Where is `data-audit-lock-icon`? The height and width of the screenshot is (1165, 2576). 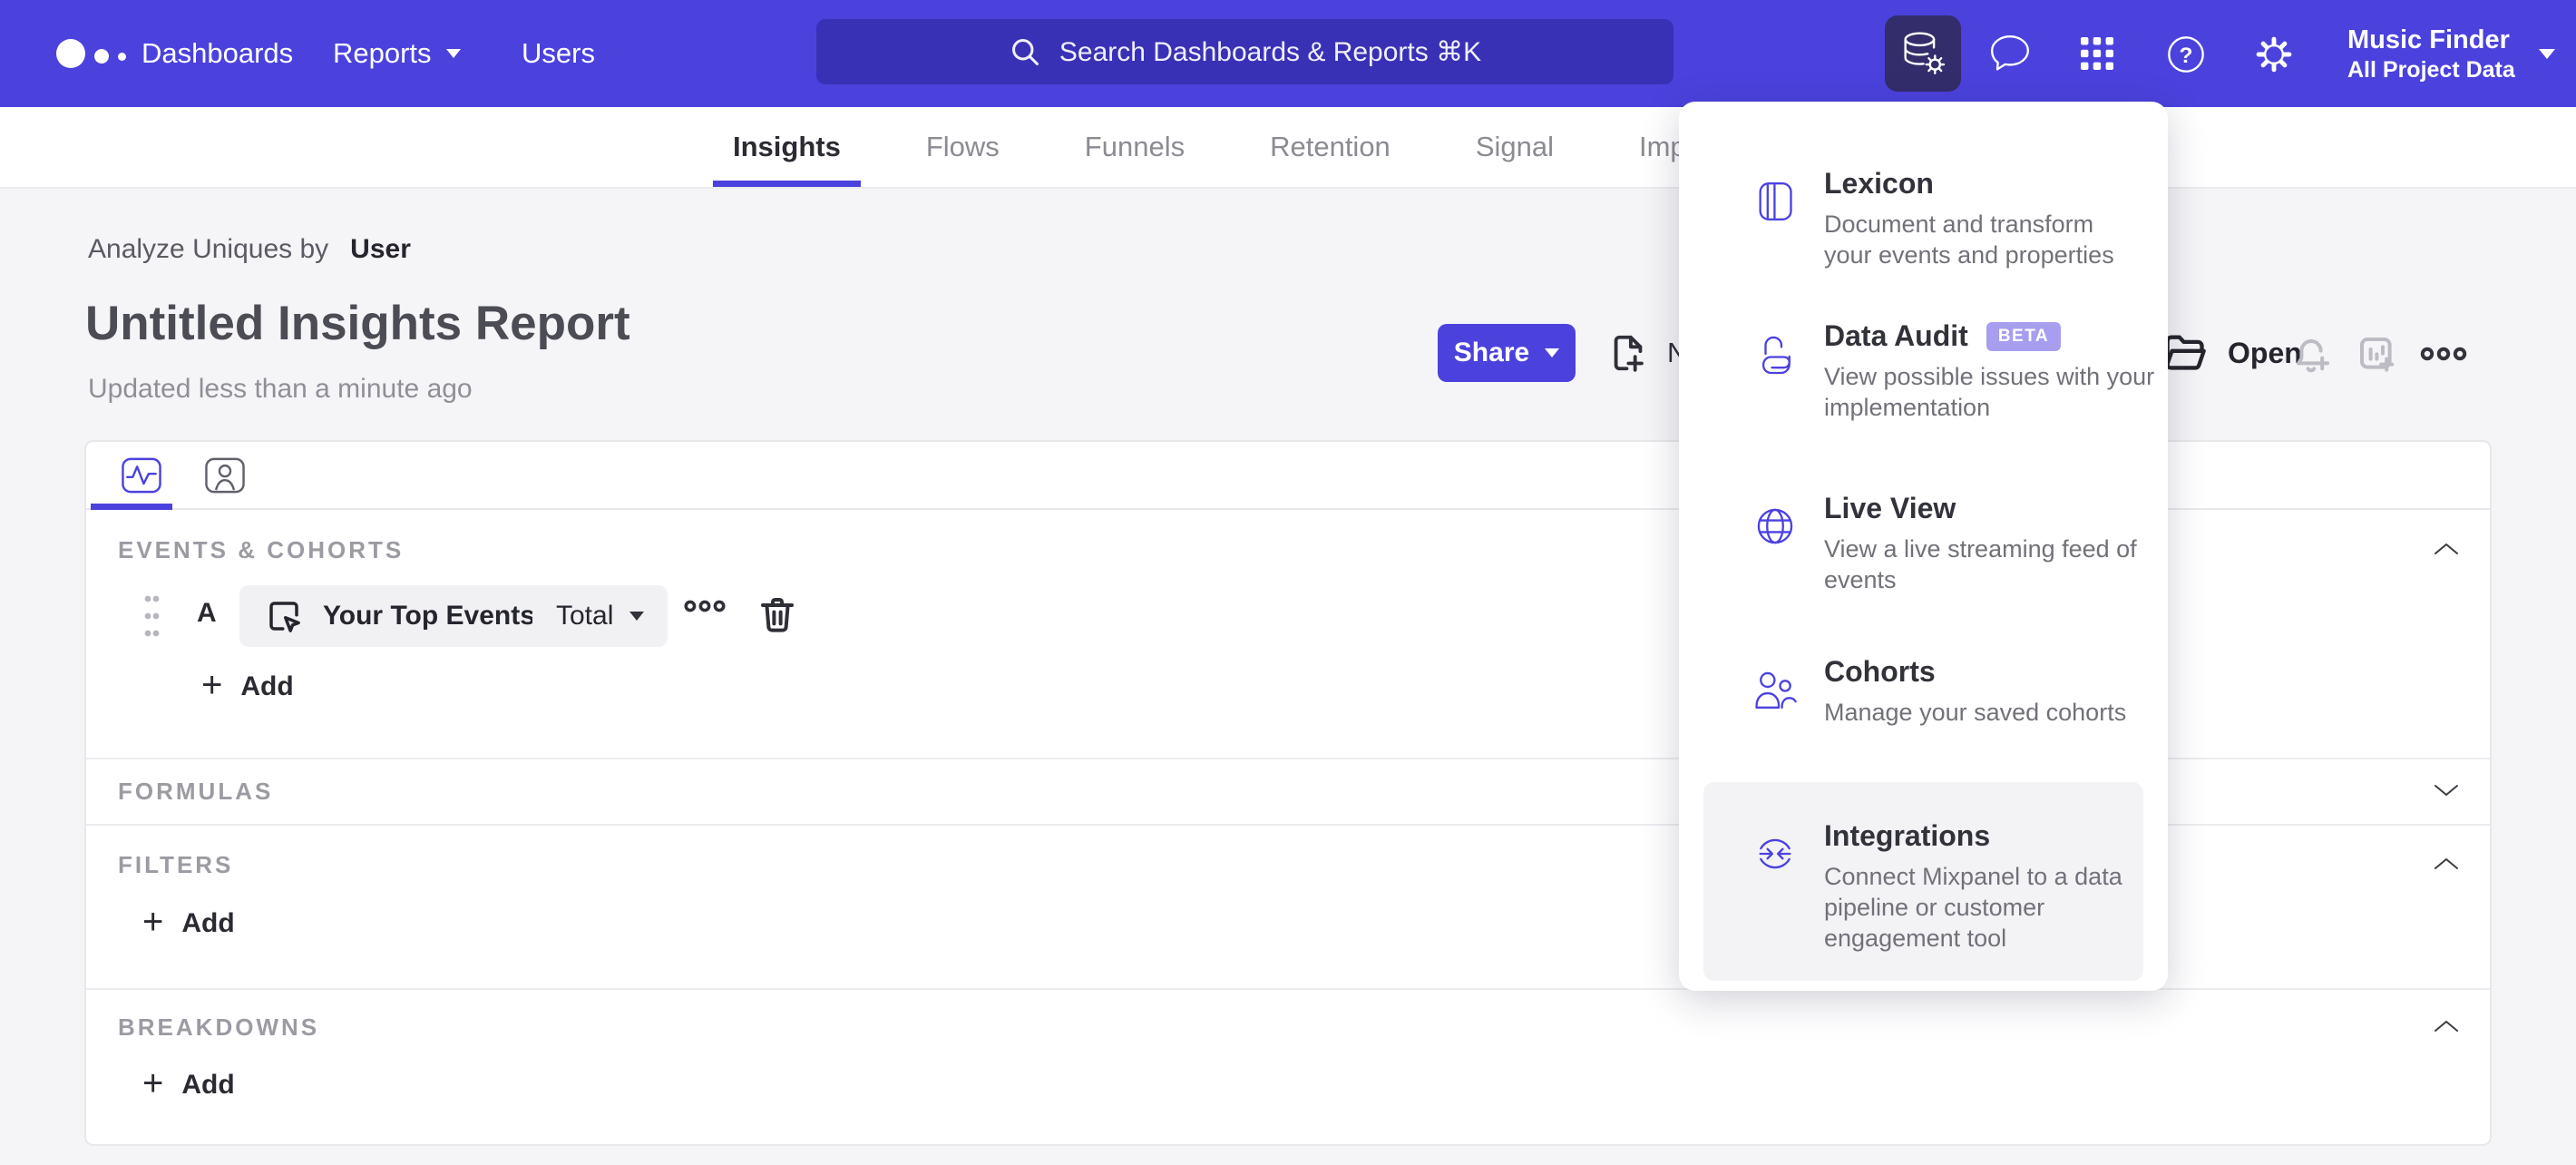
data-audit-lock-icon is located at coordinates (1776, 355).